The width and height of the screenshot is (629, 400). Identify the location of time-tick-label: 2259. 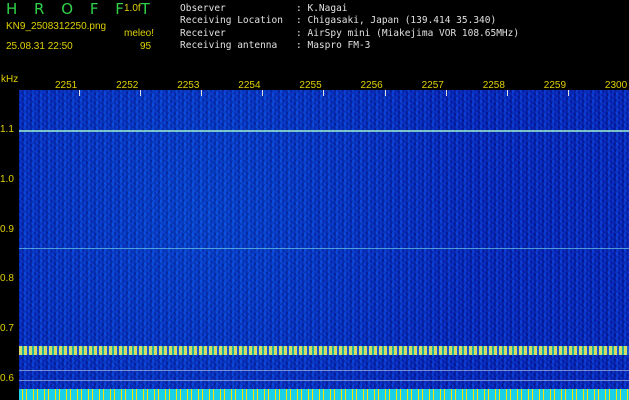
(555, 85).